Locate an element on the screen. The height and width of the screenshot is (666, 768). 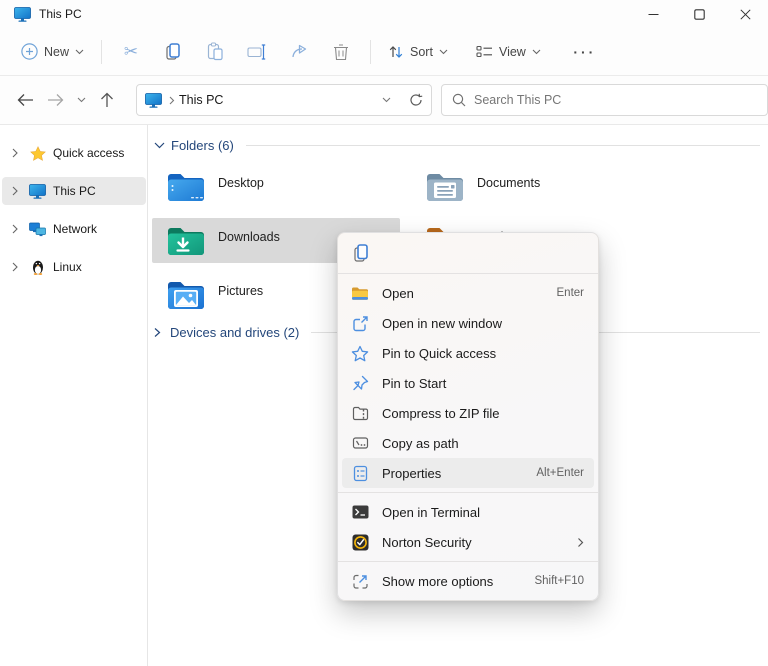
sidebar-item-label: Linux is located at coordinates (67, 267).